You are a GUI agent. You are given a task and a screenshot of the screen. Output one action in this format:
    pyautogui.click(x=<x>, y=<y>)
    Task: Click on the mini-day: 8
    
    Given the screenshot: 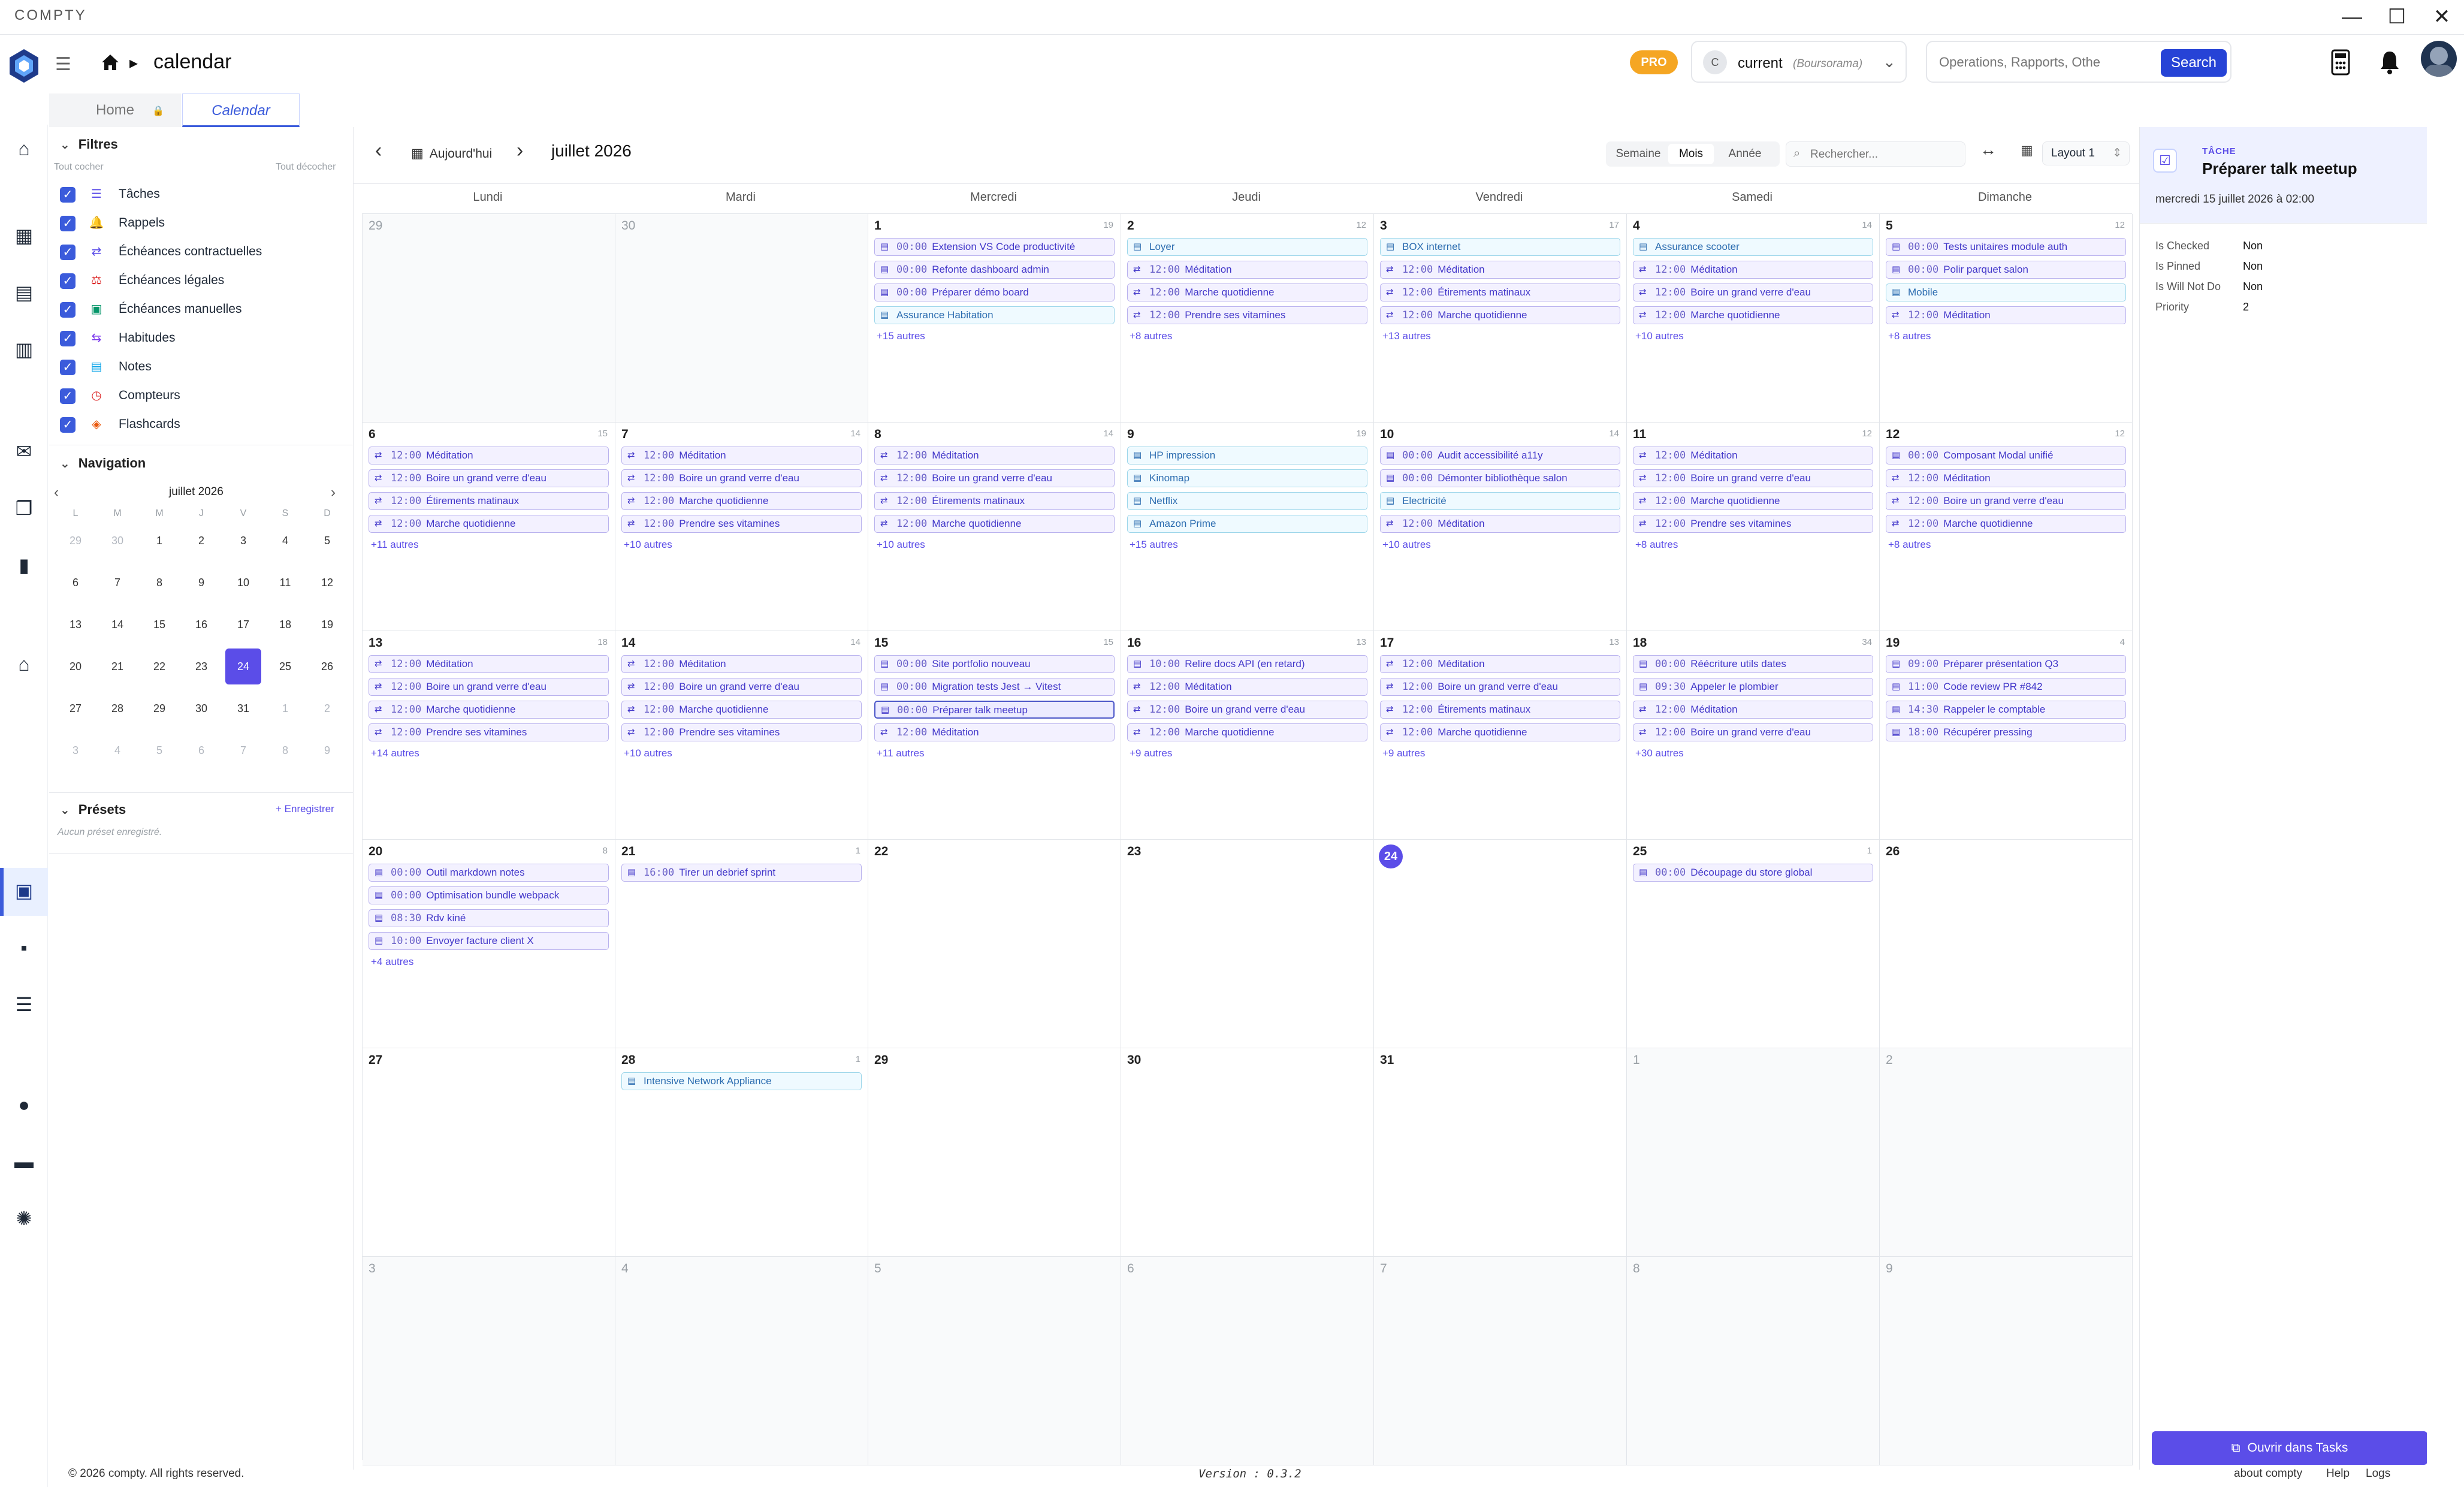 What is the action you would take?
    pyautogui.click(x=159, y=583)
    